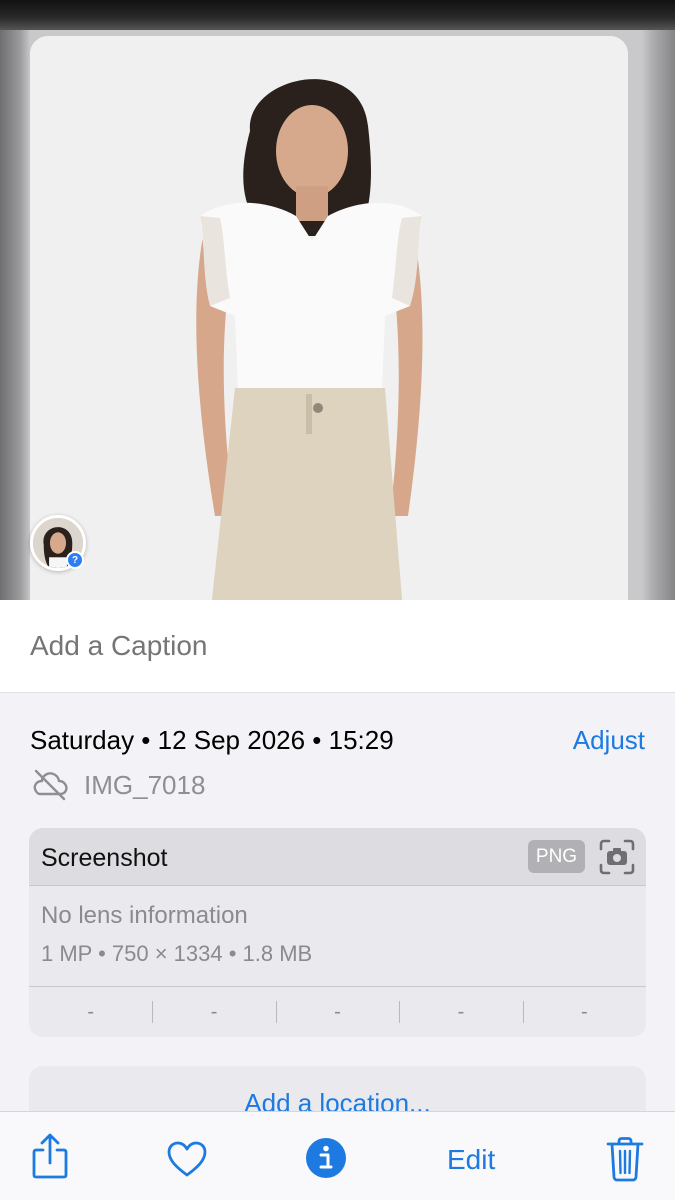 The height and width of the screenshot is (1200, 675). I want to click on trash-icon, so click(625, 1159).